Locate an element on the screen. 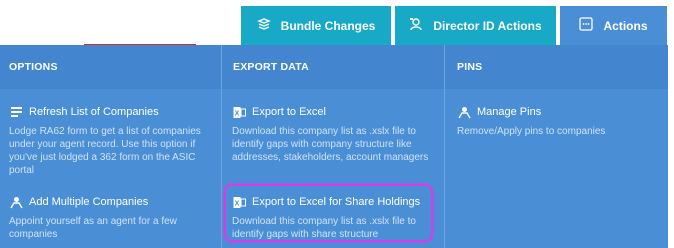  svg-text: X is located at coordinates (236, 113).